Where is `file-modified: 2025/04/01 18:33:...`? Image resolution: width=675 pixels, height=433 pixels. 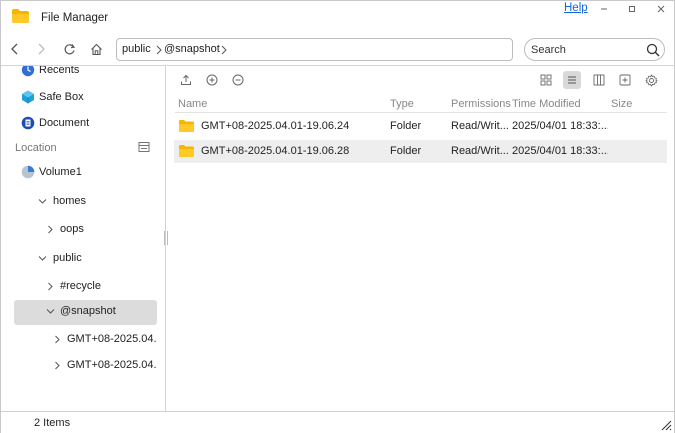 file-modified: 2025/04/01 18:33:... is located at coordinates (560, 126).